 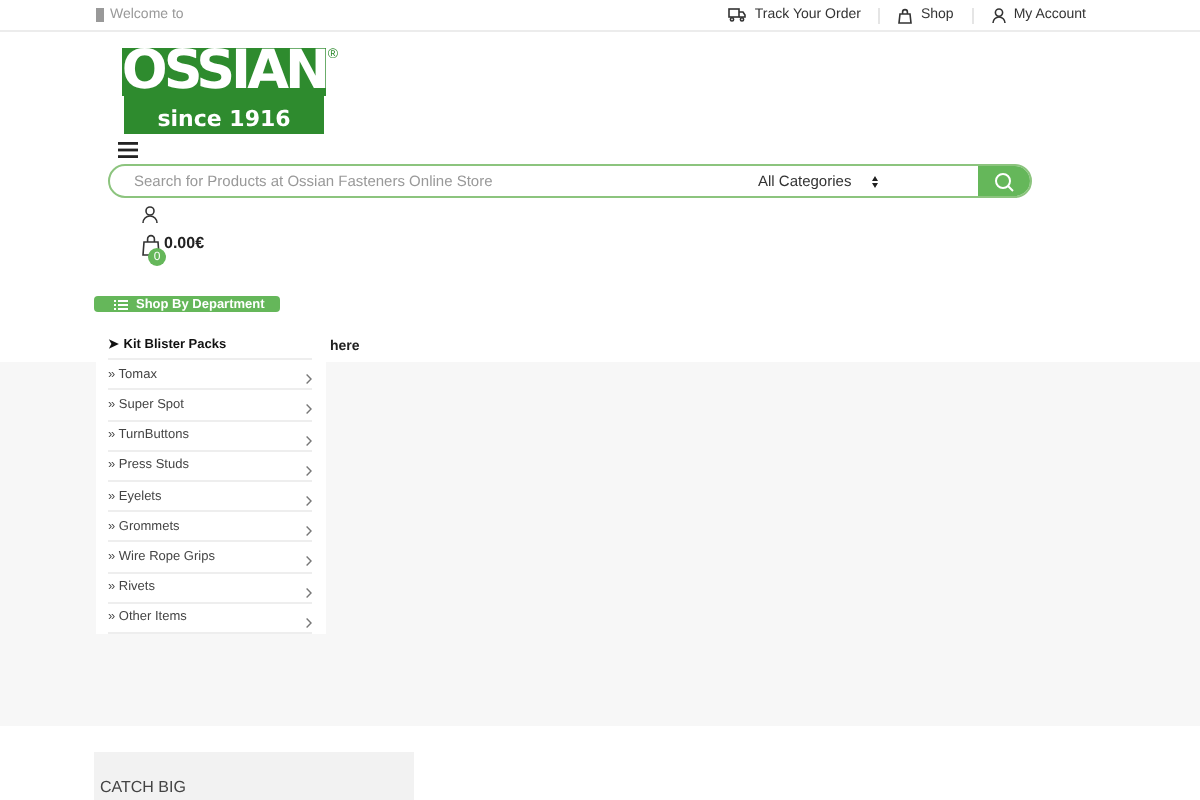 What do you see at coordinates (874, 181) in the screenshot?
I see `sort-arrows-icon` at bounding box center [874, 181].